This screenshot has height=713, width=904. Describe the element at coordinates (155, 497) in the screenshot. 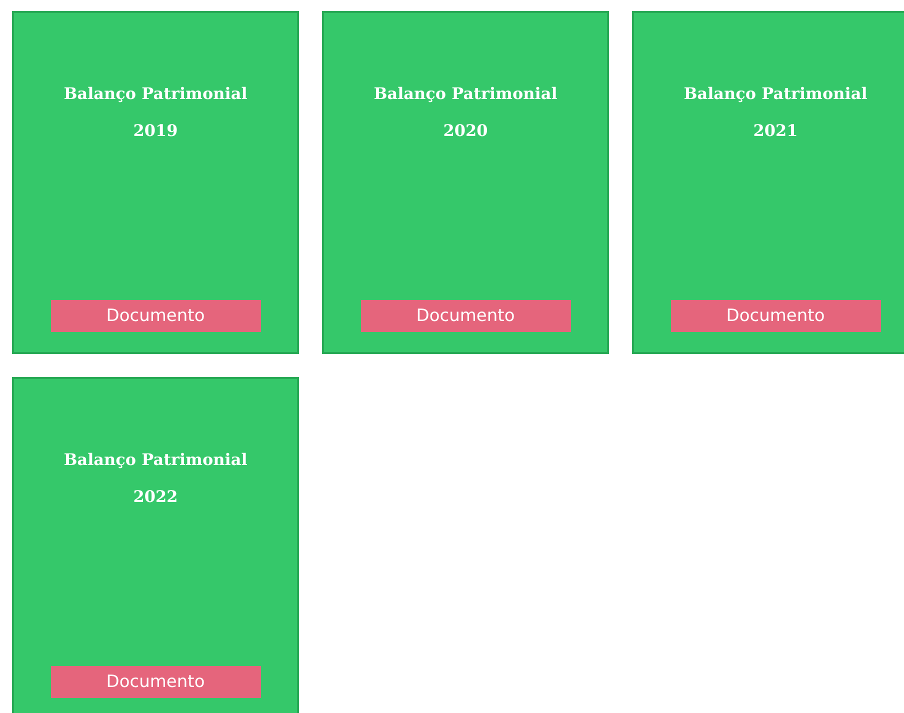

I see `card-year: 2022` at that location.